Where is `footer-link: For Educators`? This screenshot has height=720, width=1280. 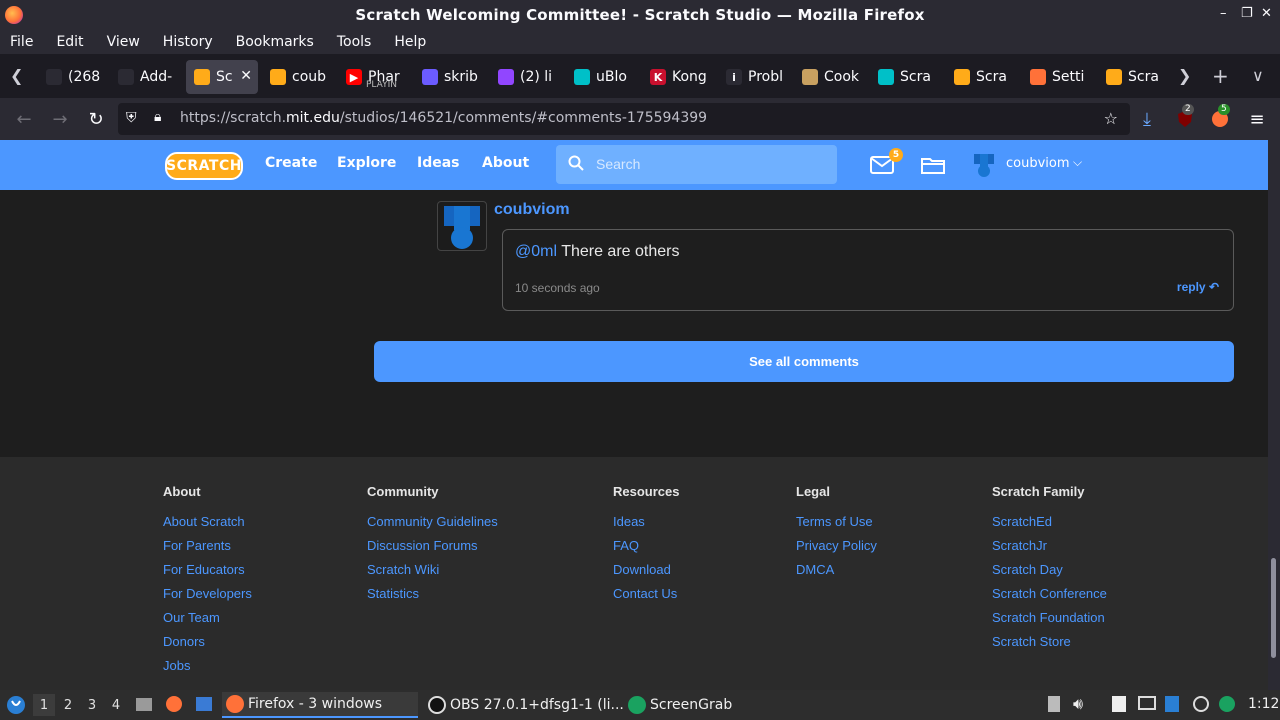
footer-link: For Educators is located at coordinates (207, 574).